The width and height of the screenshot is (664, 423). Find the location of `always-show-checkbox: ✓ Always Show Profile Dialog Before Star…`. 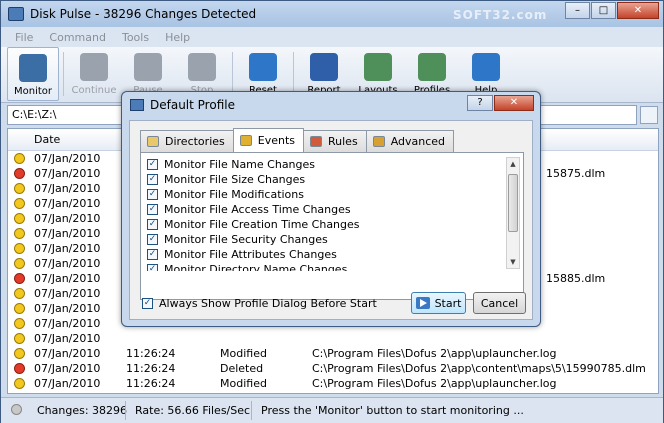

always-show-checkbox: ✓ Always Show Profile Dialog Before Star… is located at coordinates (258, 303).